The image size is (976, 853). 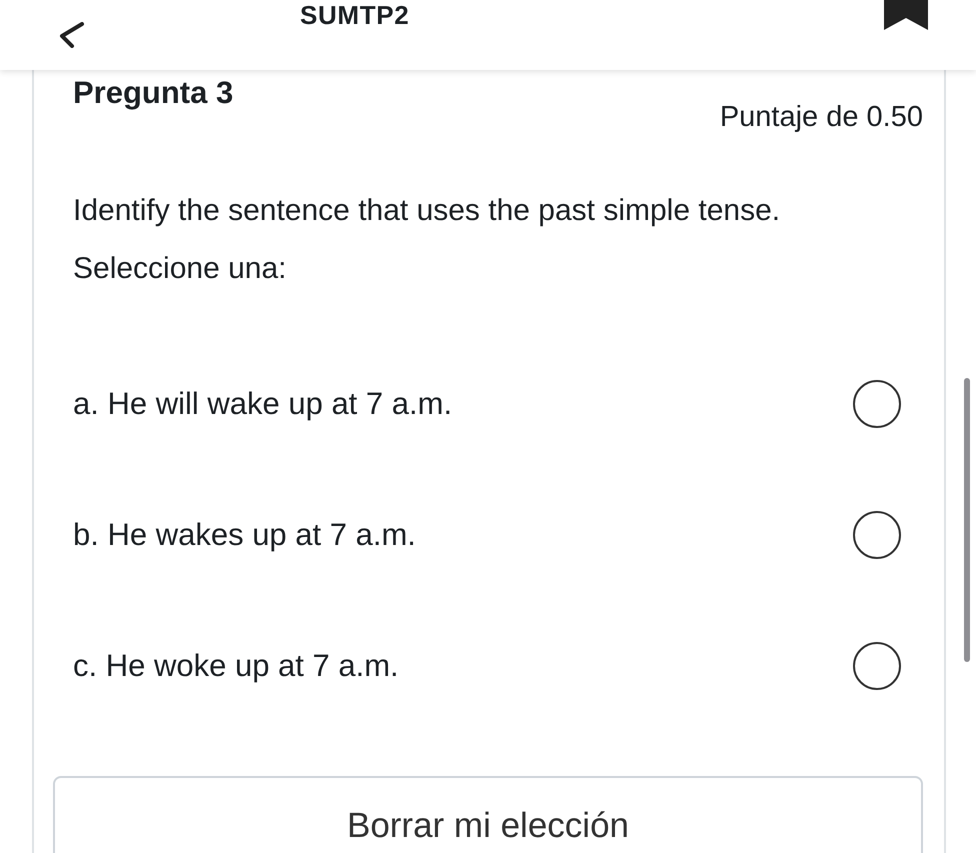 What do you see at coordinates (427, 210) in the screenshot?
I see `question-text: Identify the sentence that uses the past simple tense.` at bounding box center [427, 210].